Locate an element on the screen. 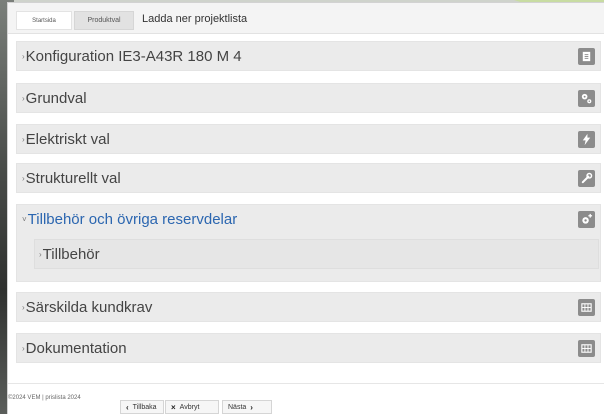 This screenshot has width=604, height=414. tab-startsida: Startsida is located at coordinates (44, 20).